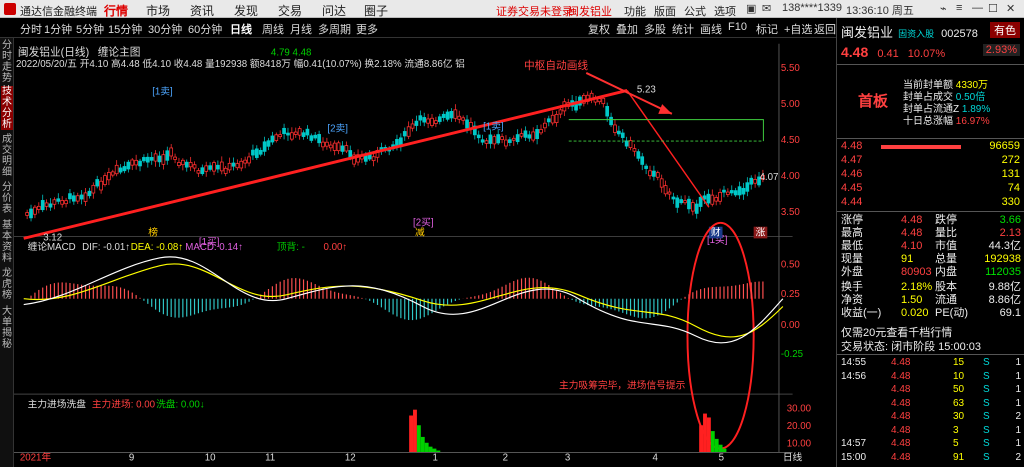 The image size is (1024, 467). Describe the element at coordinates (334, 10) in the screenshot. I see `menu-ask: 问达` at that location.